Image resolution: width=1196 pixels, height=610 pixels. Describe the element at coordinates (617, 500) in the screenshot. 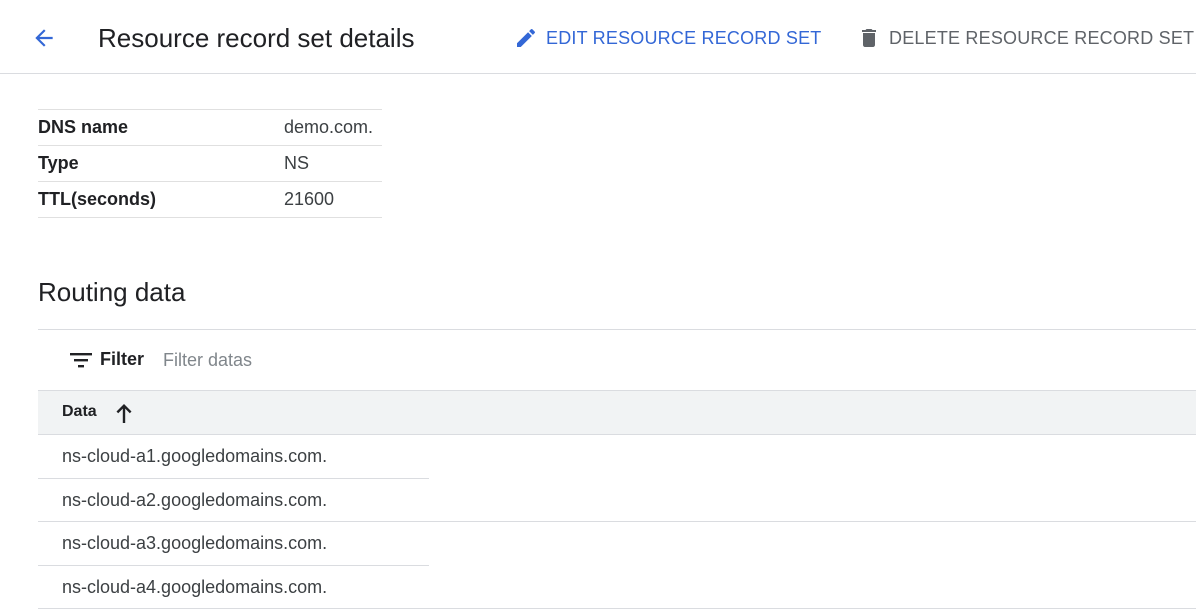

I see `table-row: ns-cloud-a2.googledomains.com.` at that location.